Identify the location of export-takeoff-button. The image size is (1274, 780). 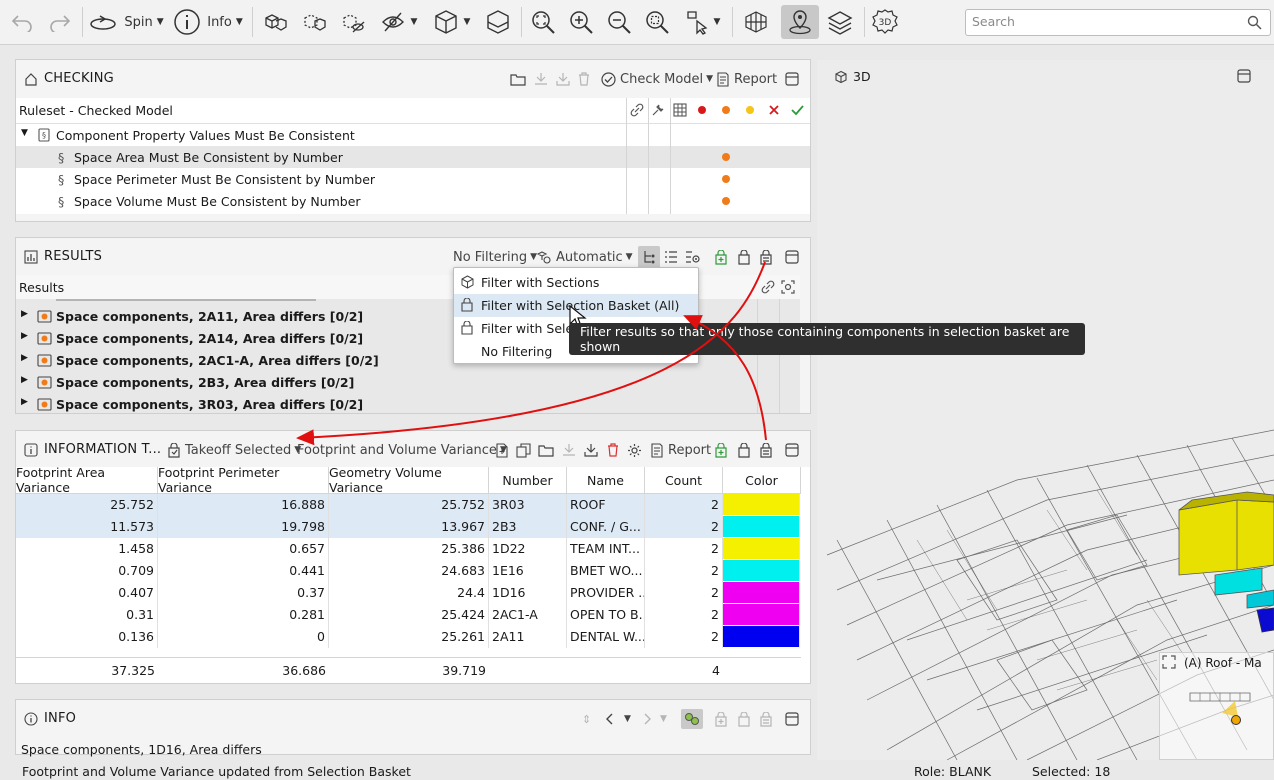
(591, 450).